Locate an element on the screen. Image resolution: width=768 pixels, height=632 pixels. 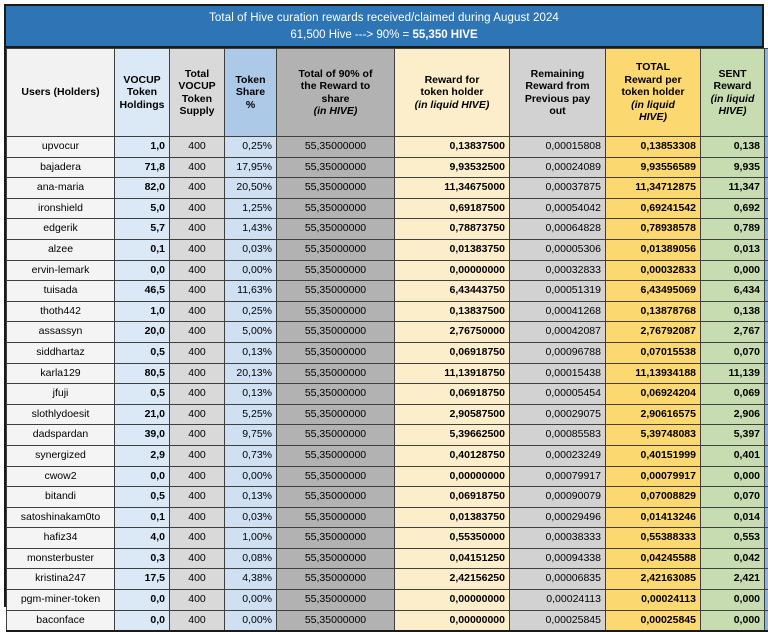
cell-remaining: 0,00042087 is located at coordinates (558, 332).